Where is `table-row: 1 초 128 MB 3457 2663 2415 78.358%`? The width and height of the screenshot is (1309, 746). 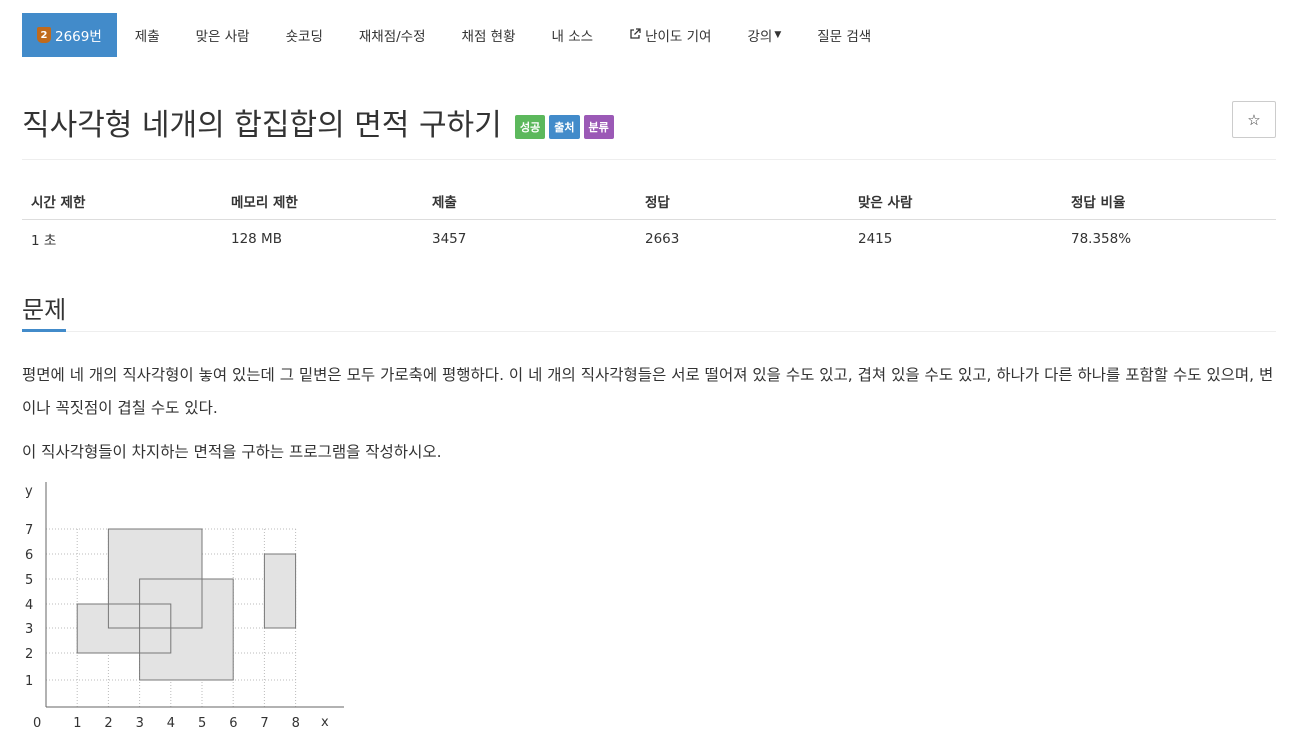
table-row: 1 초 128 MB 3457 2663 2415 78.358% is located at coordinates (649, 239).